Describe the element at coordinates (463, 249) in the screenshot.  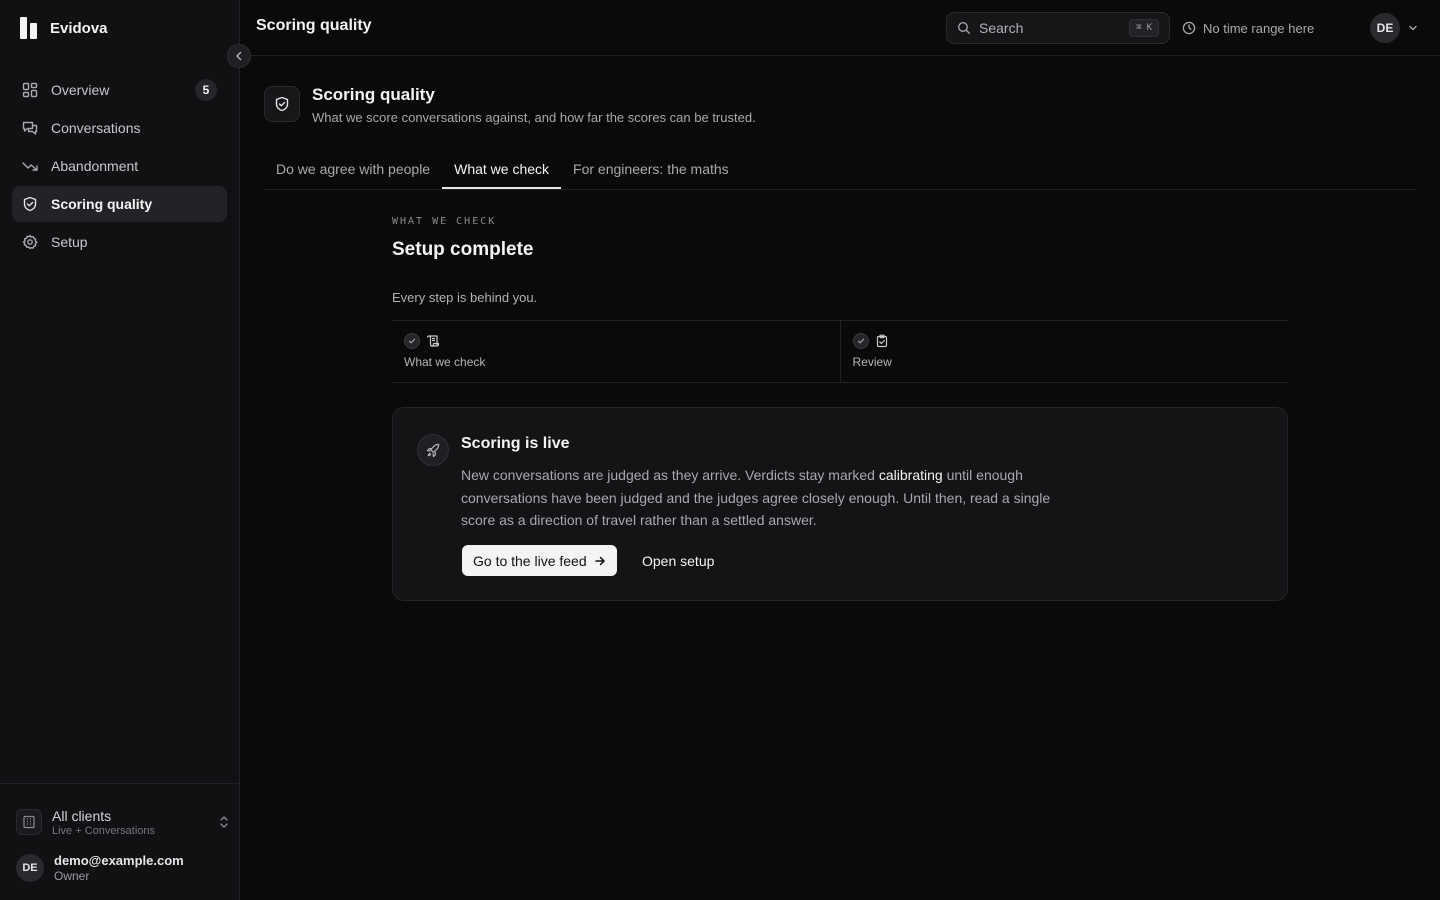
I see `section-title: Setup complete` at that location.